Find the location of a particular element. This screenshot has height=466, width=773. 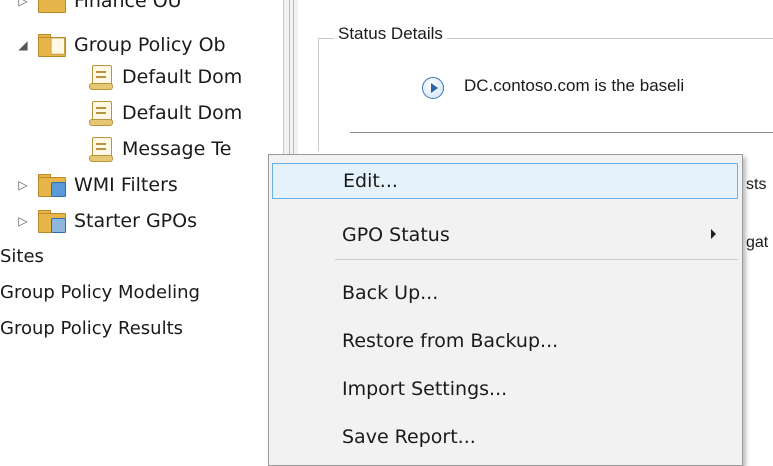

info-arrow-icon is located at coordinates (433, 88).